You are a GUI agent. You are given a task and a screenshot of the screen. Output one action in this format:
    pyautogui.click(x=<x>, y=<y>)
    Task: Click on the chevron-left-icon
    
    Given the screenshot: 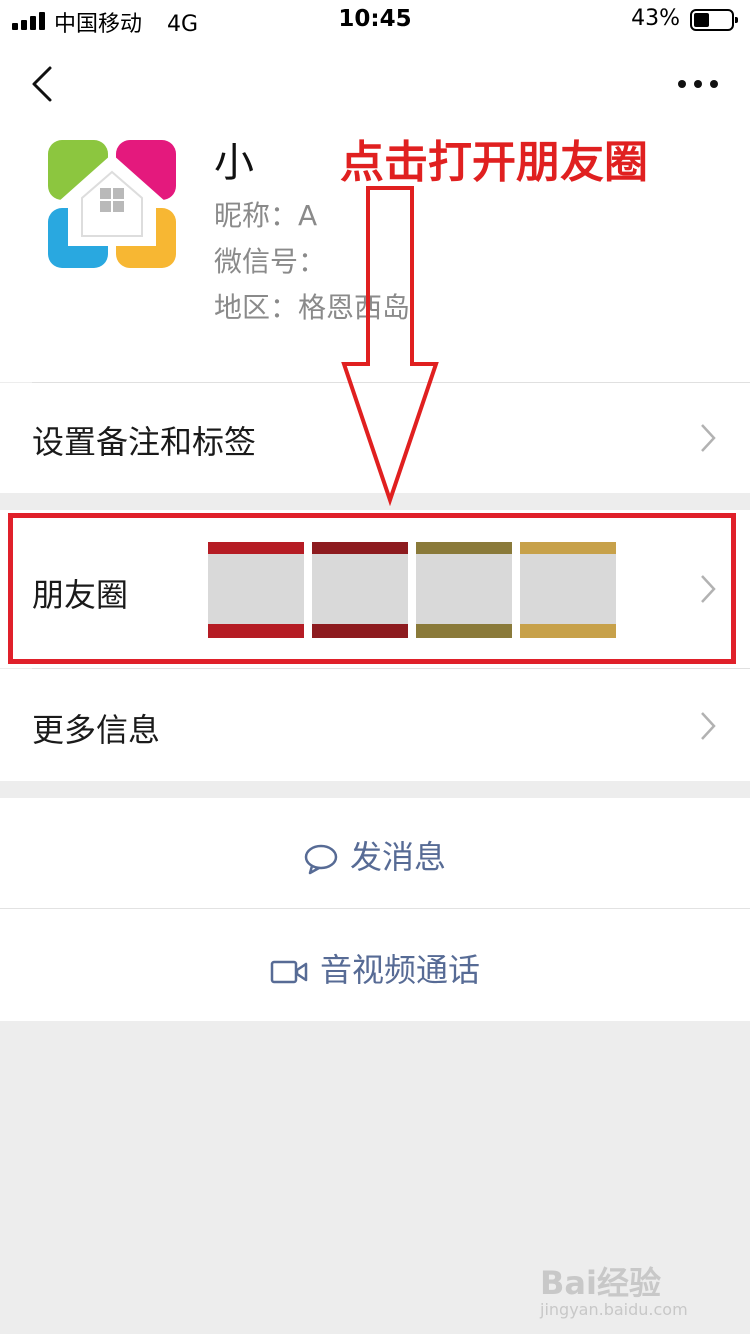 What is the action you would take?
    pyautogui.click(x=42, y=84)
    